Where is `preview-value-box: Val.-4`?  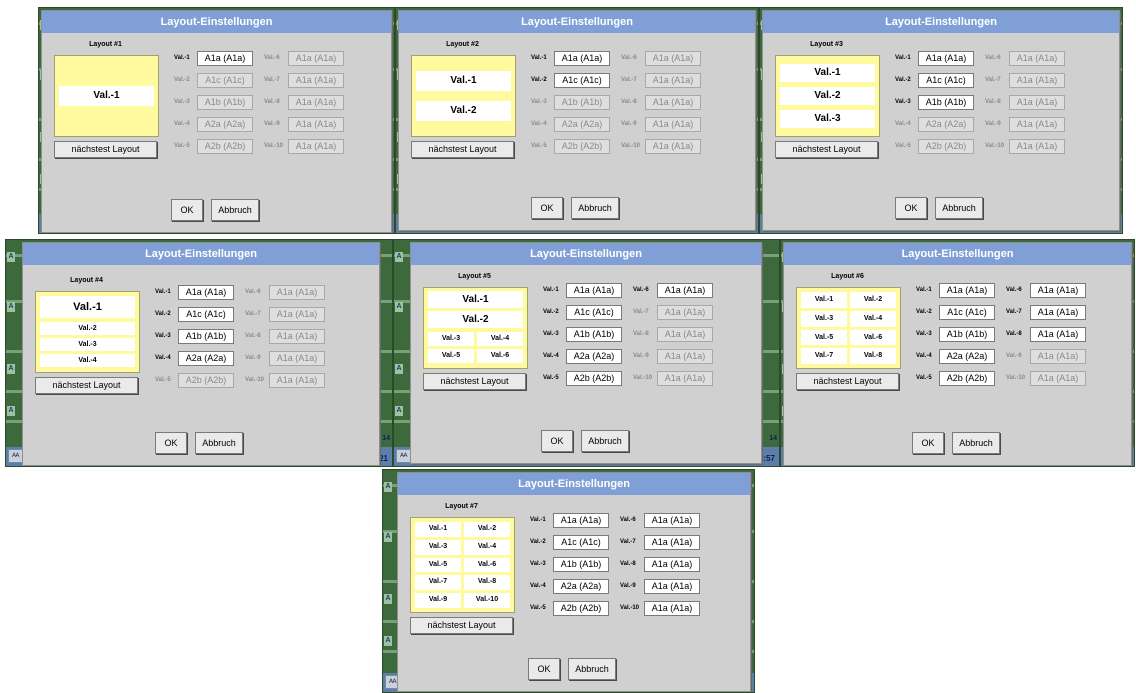
preview-value-box: Val.-4 is located at coordinates (487, 547).